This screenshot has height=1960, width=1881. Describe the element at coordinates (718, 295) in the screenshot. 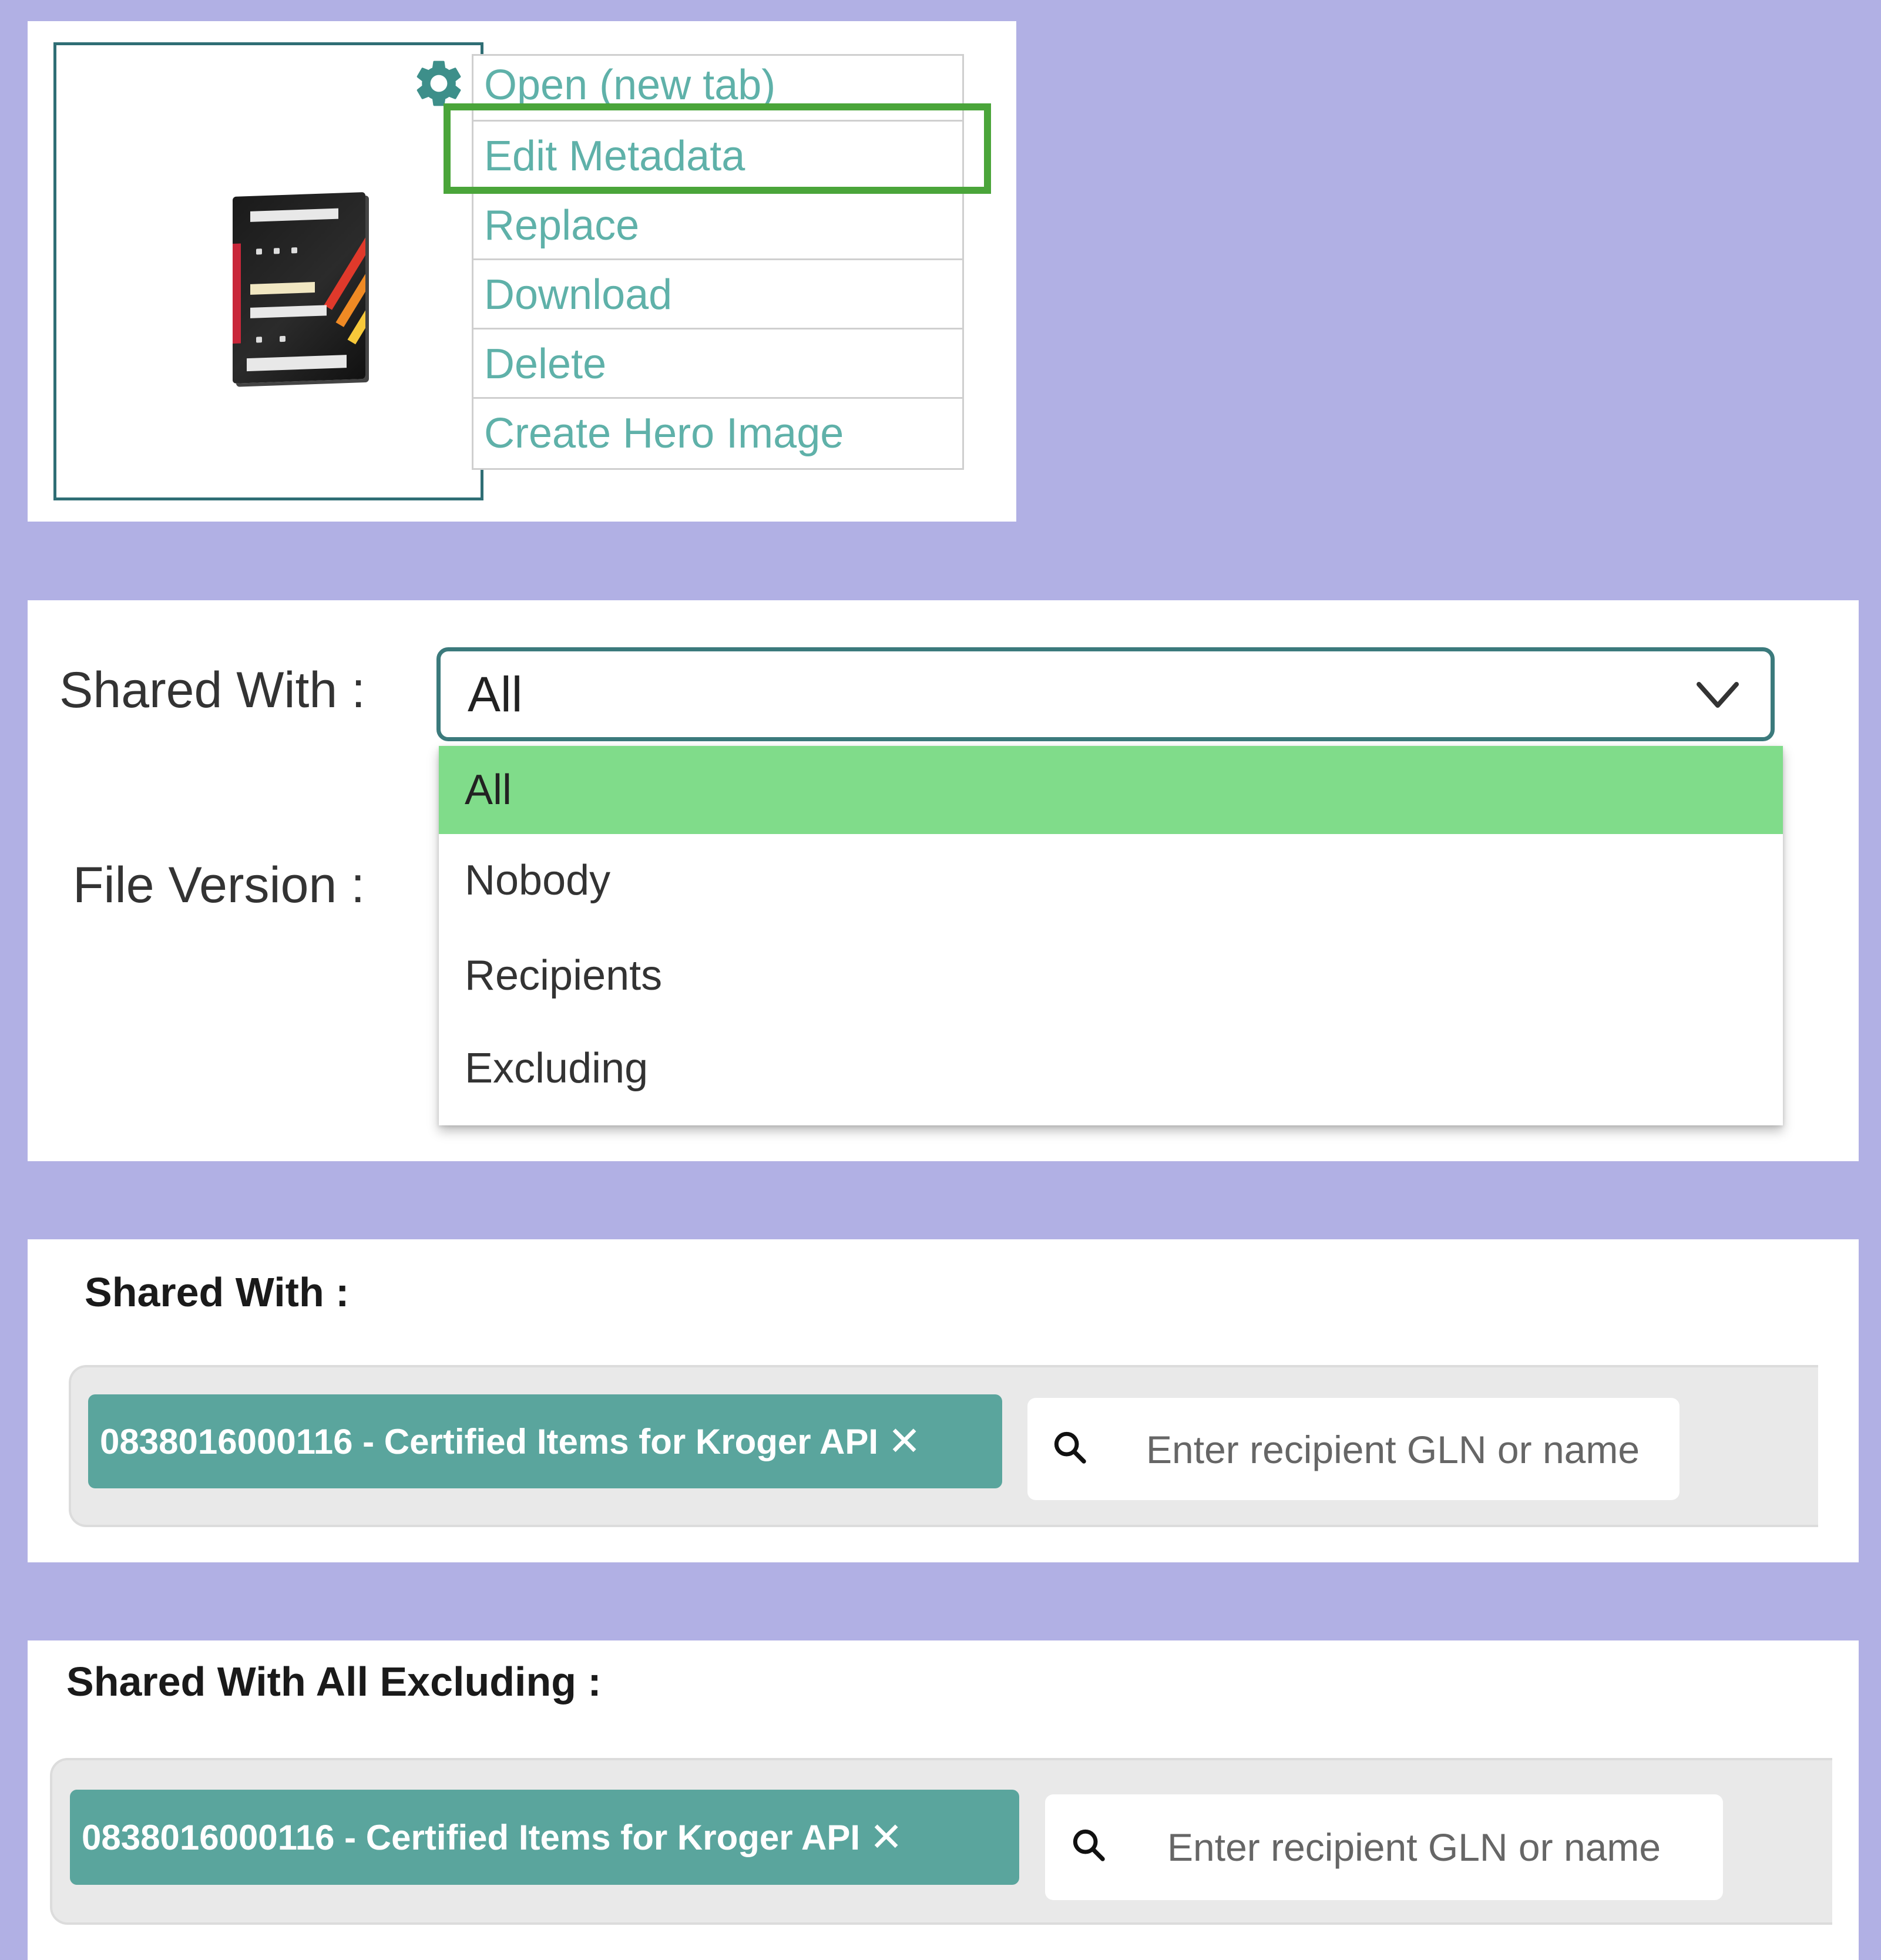

I see `menu-item-download: Download` at that location.